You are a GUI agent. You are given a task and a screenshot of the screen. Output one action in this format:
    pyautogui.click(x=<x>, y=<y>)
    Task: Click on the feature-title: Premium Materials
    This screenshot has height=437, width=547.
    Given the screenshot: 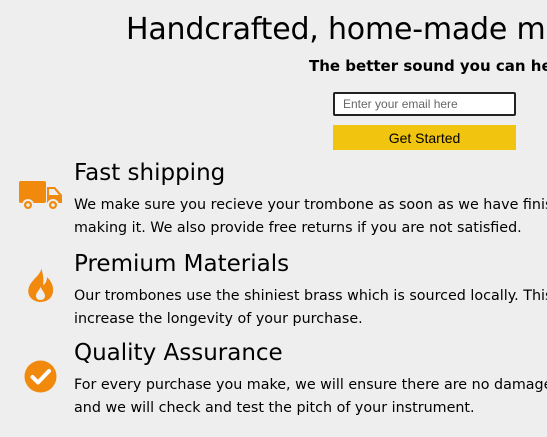 What is the action you would take?
    pyautogui.click(x=182, y=264)
    